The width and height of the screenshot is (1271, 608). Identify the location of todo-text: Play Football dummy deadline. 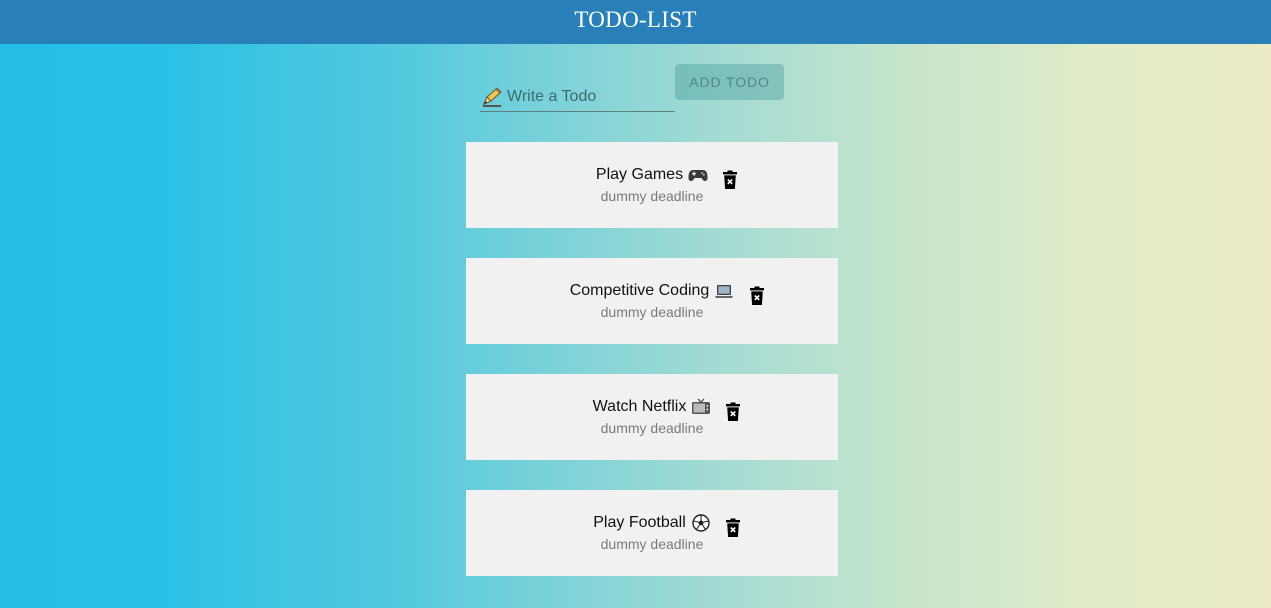
(652, 544).